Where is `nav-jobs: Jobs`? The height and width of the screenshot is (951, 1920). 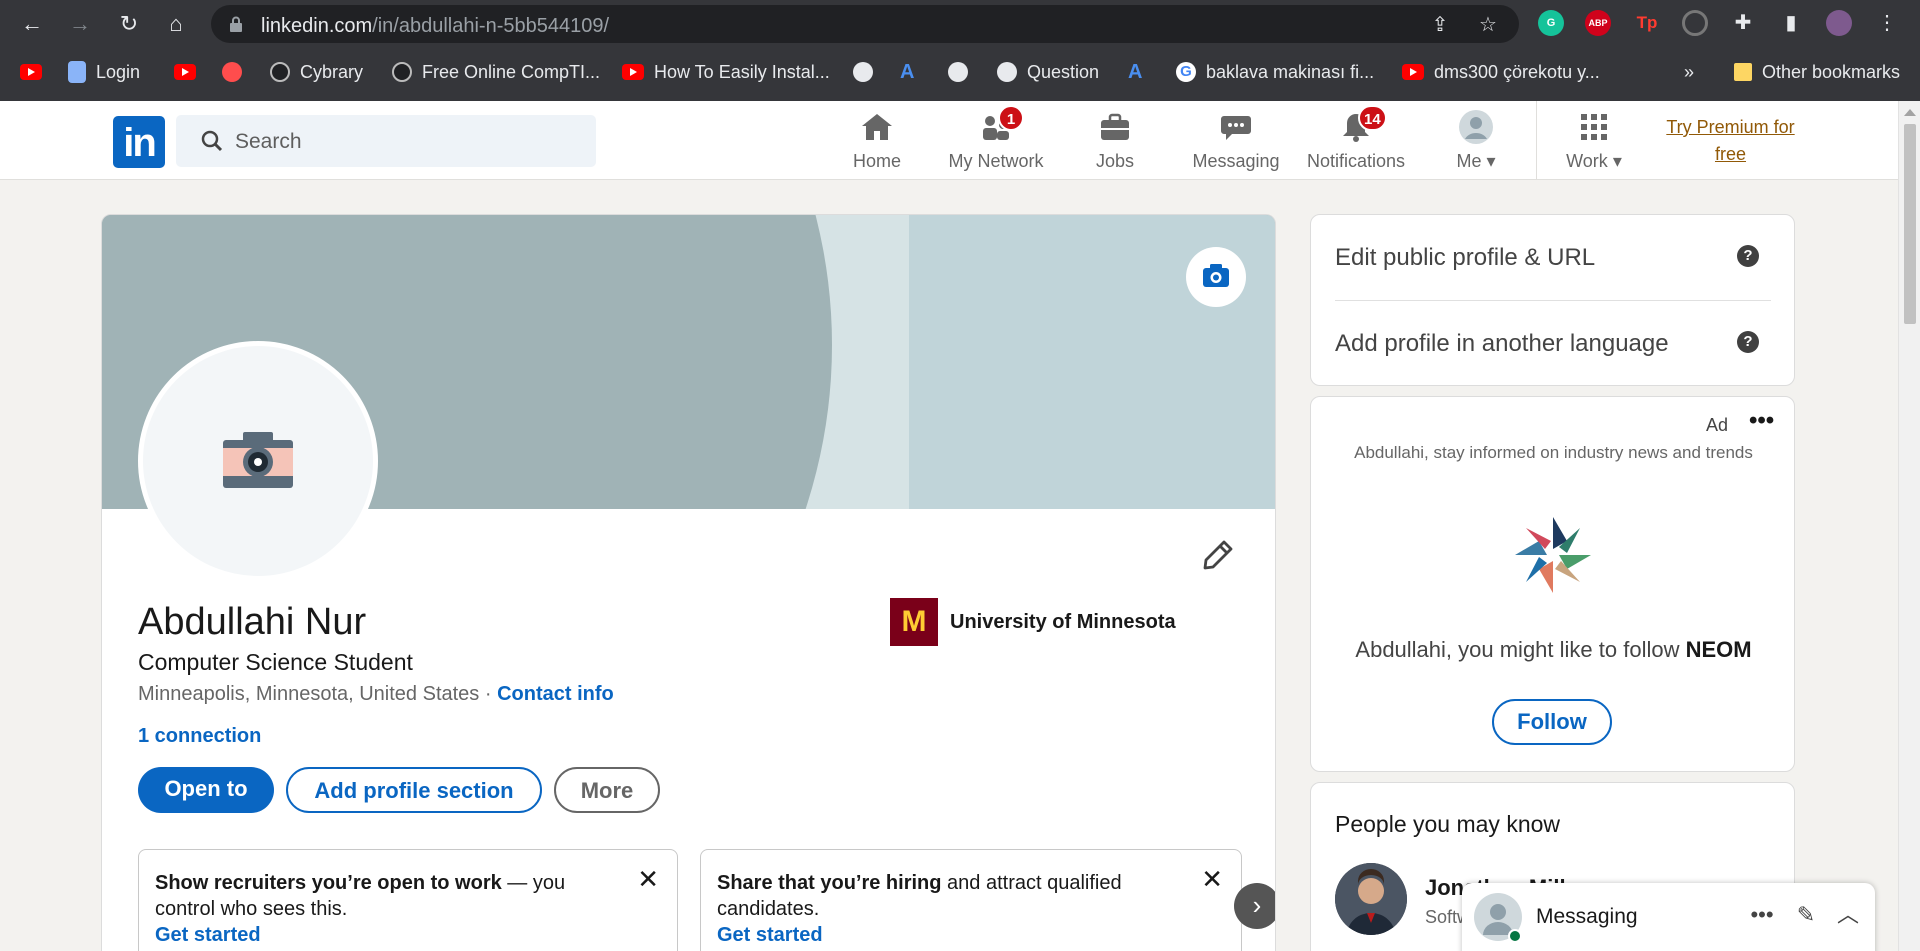
nav-jobs: Jobs is located at coordinates (1115, 141).